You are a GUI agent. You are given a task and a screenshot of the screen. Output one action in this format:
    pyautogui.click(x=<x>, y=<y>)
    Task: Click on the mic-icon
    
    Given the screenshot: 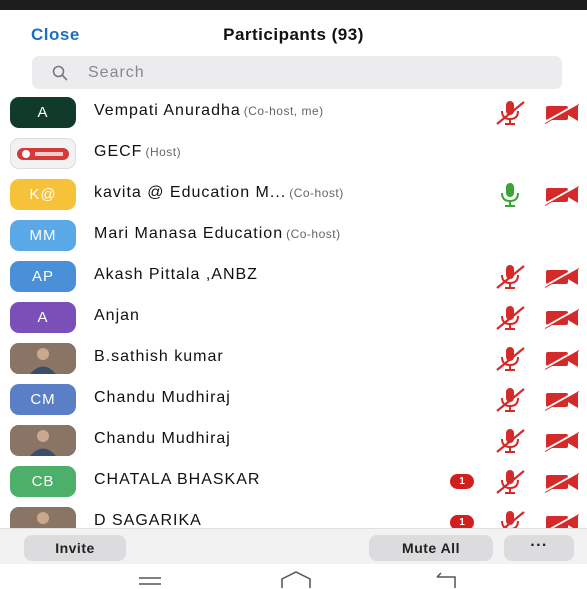 What is the action you would take?
    pyautogui.click(x=510, y=194)
    